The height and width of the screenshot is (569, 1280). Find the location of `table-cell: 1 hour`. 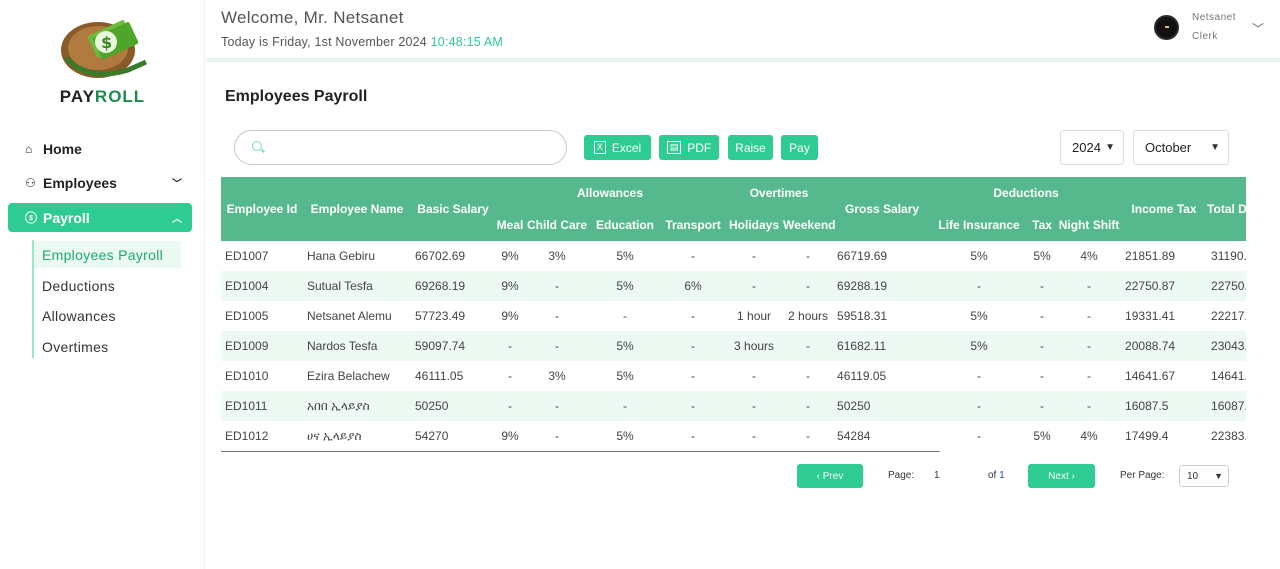

table-cell: 1 hour is located at coordinates (754, 316).